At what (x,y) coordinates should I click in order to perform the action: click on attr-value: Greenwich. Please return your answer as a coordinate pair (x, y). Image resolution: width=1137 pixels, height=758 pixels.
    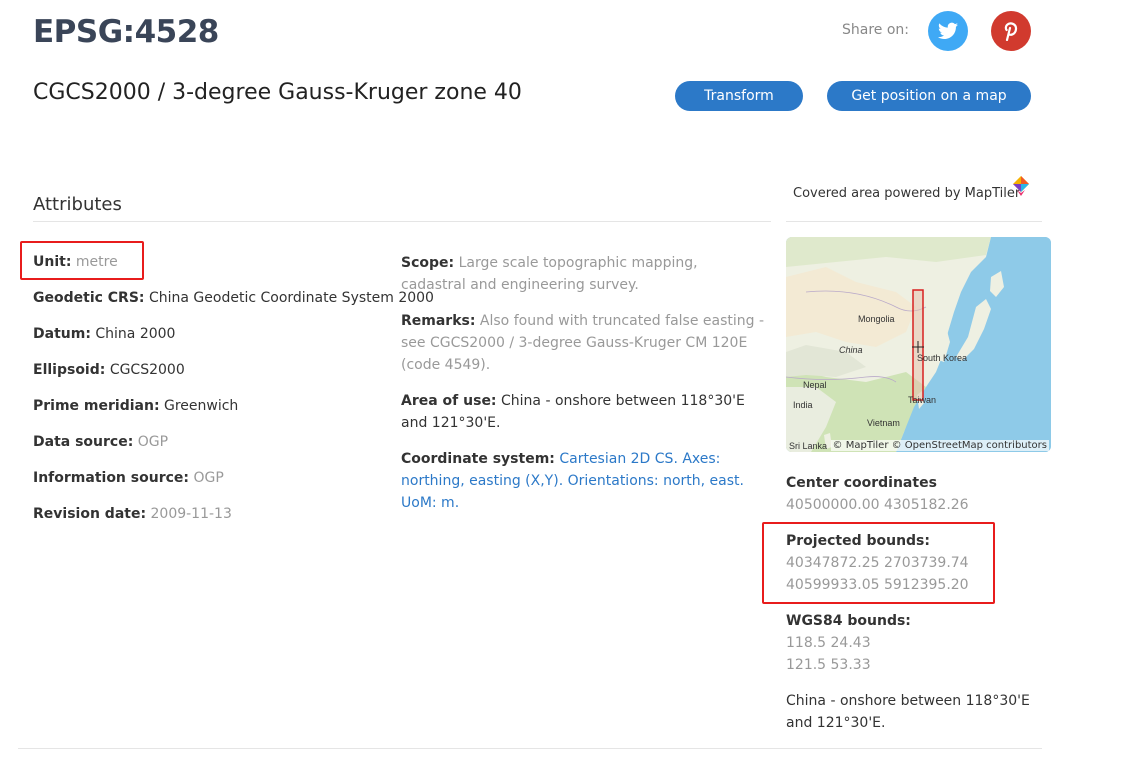
    Looking at the image, I should click on (201, 406).